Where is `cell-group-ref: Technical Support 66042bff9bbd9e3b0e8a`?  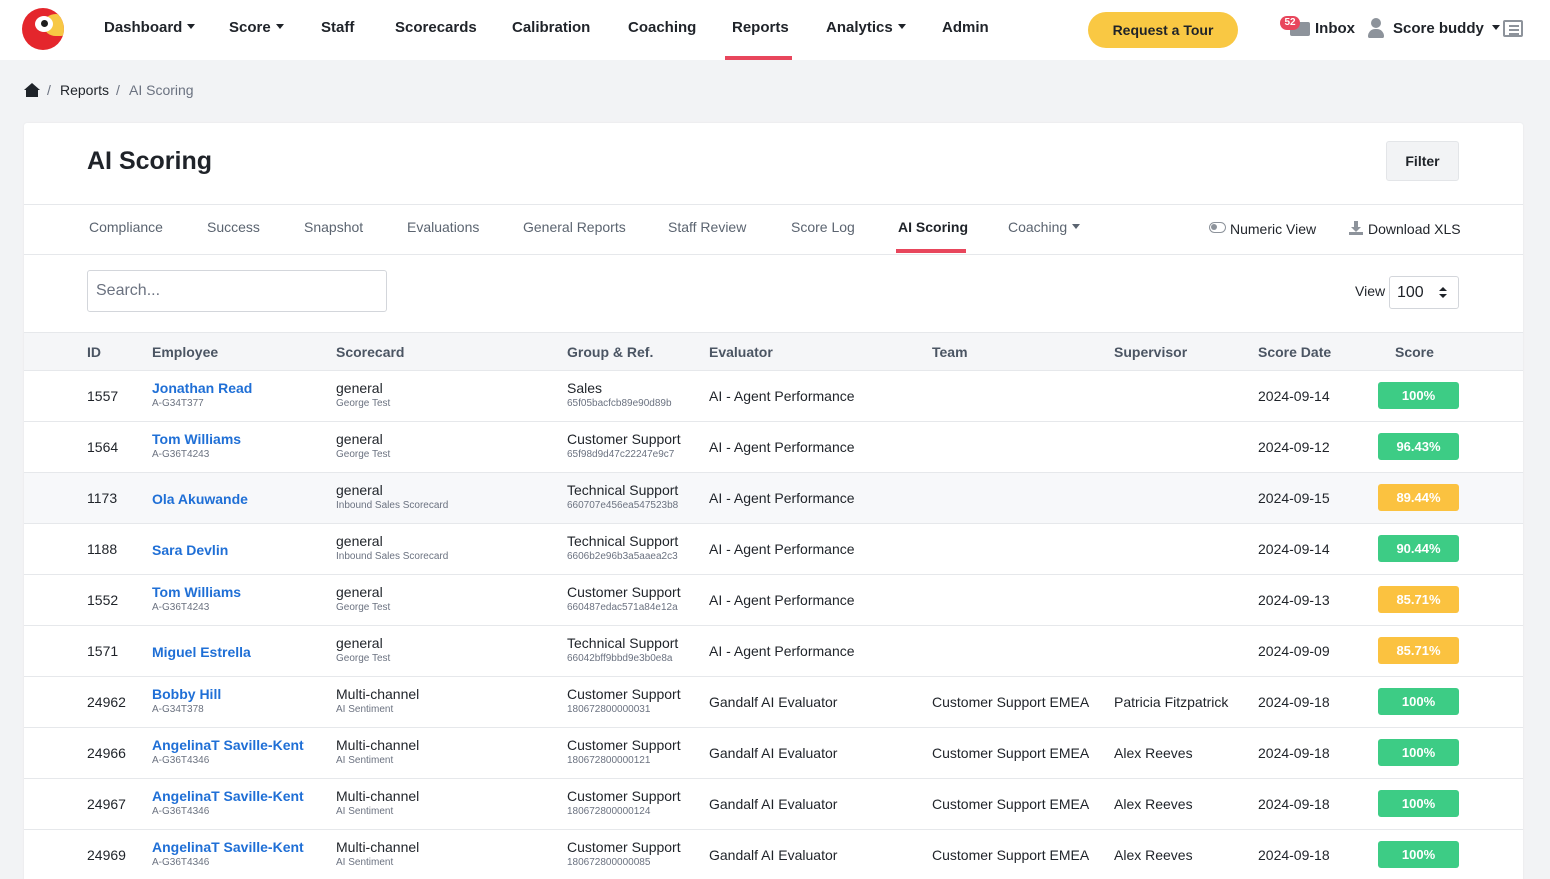
cell-group-ref: Technical Support 66042bff9bbd9e3b0e8a is located at coordinates (622, 649).